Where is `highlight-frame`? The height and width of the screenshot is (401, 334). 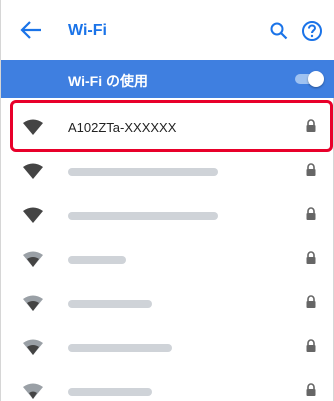 highlight-frame is located at coordinates (171, 126).